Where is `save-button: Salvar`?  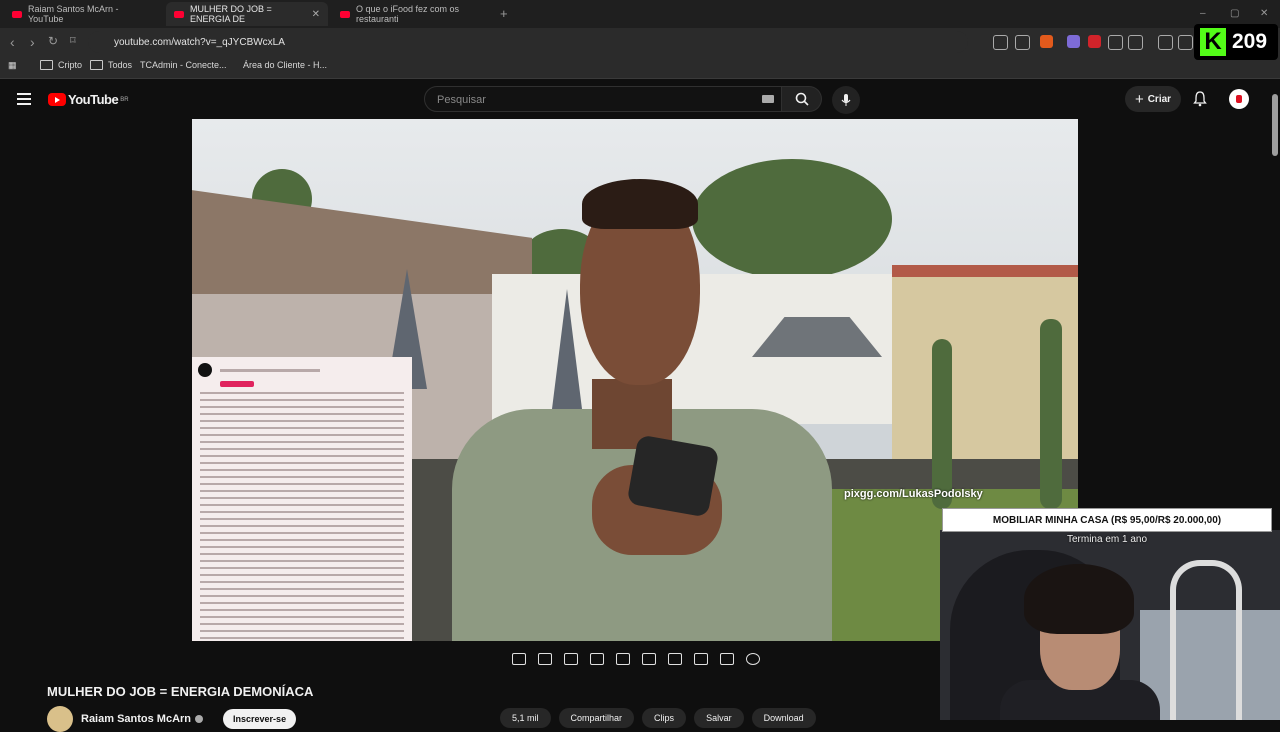
save-button: Salvar is located at coordinates (719, 718).